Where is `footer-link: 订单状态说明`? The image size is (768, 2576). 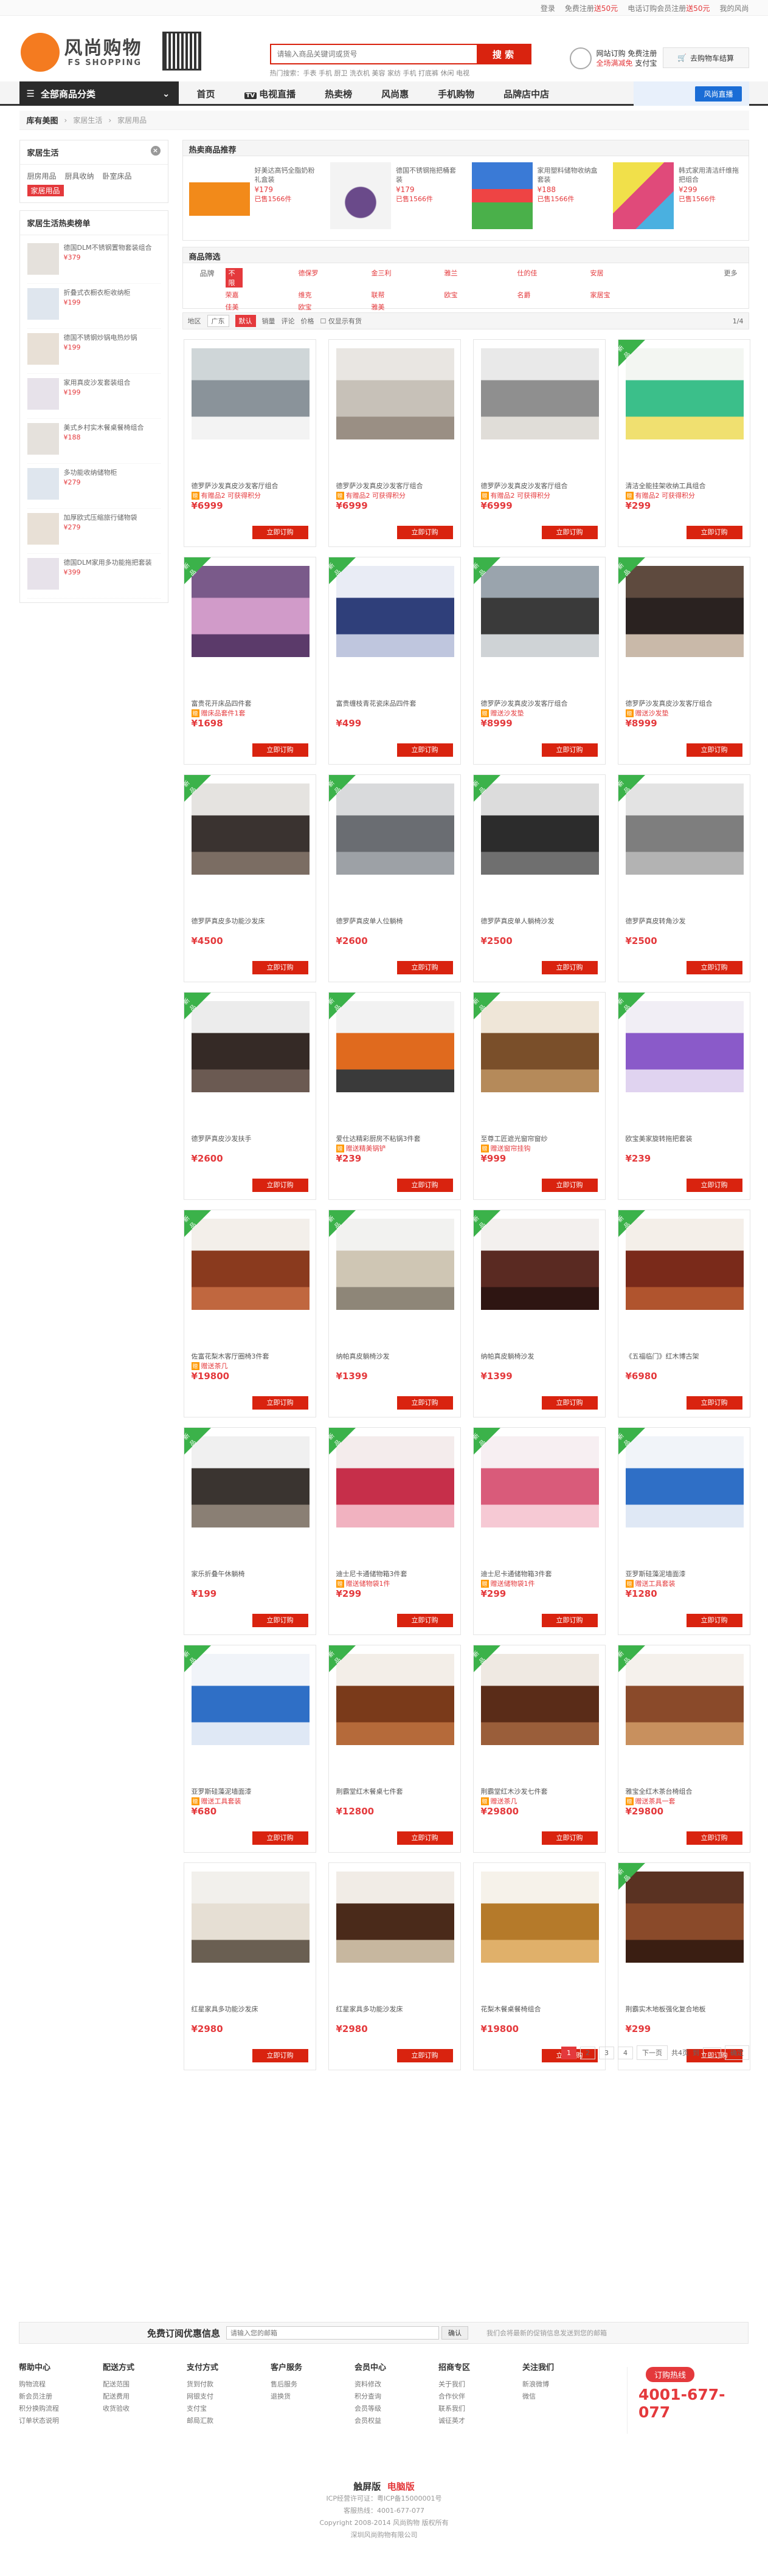 footer-link: 订单状态说明 is located at coordinates (61, 2421).